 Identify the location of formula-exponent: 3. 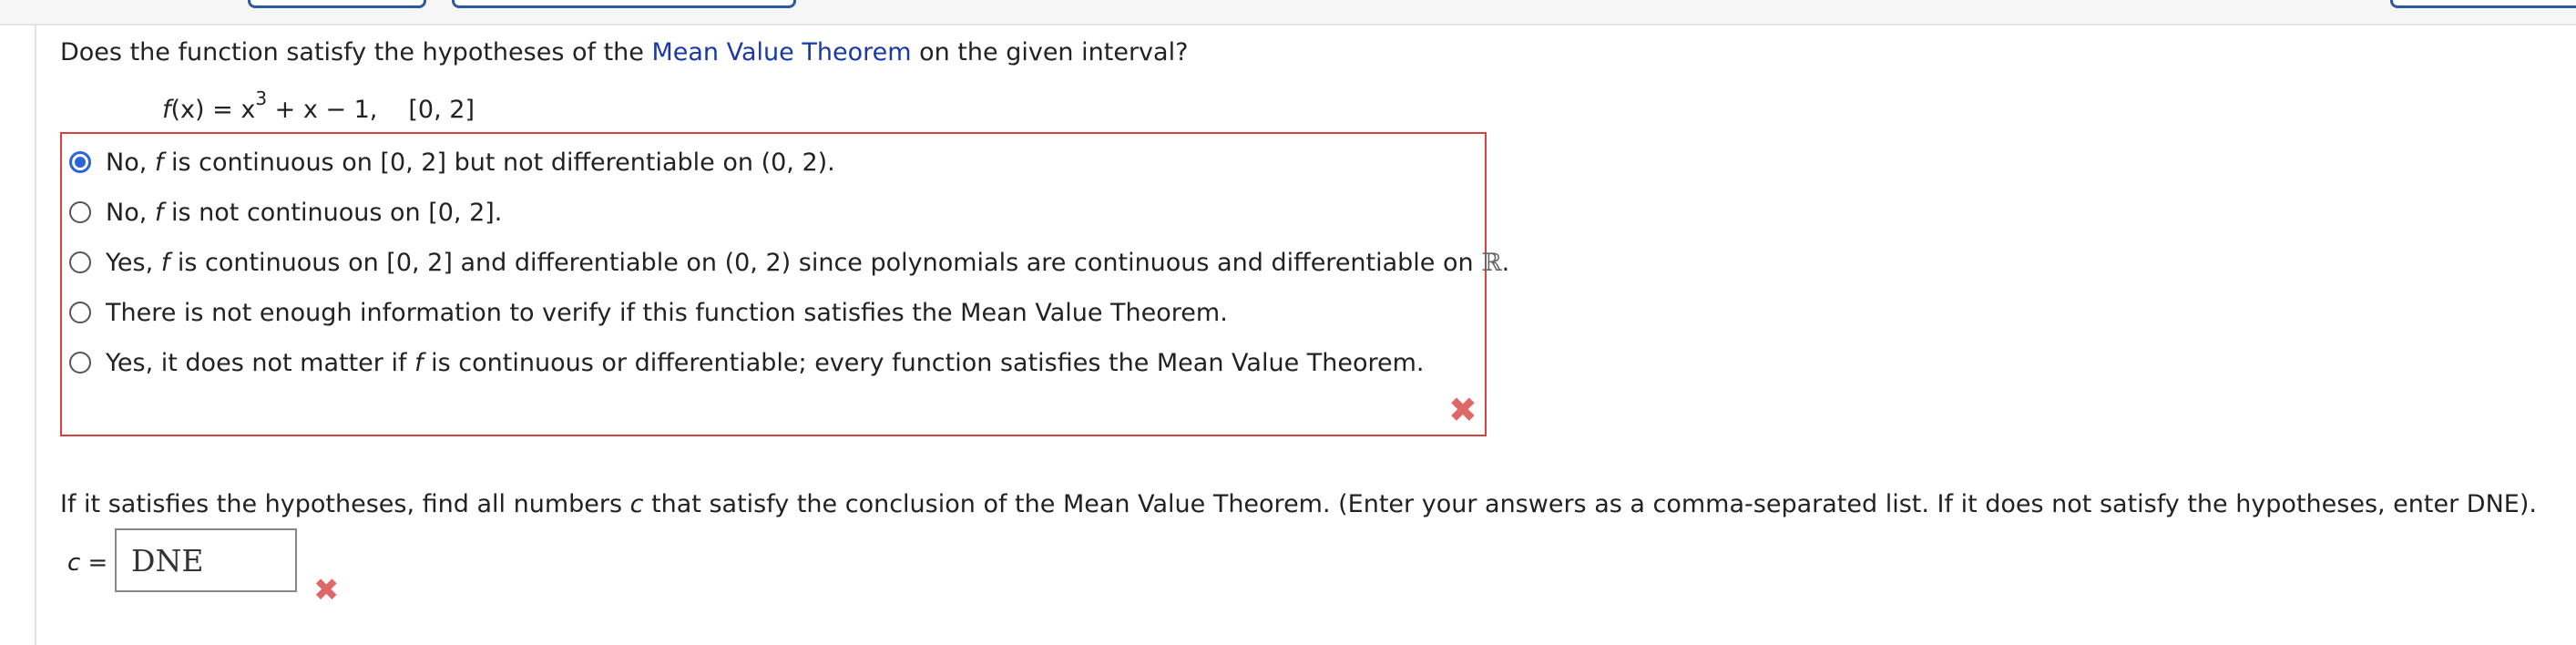
(261, 98).